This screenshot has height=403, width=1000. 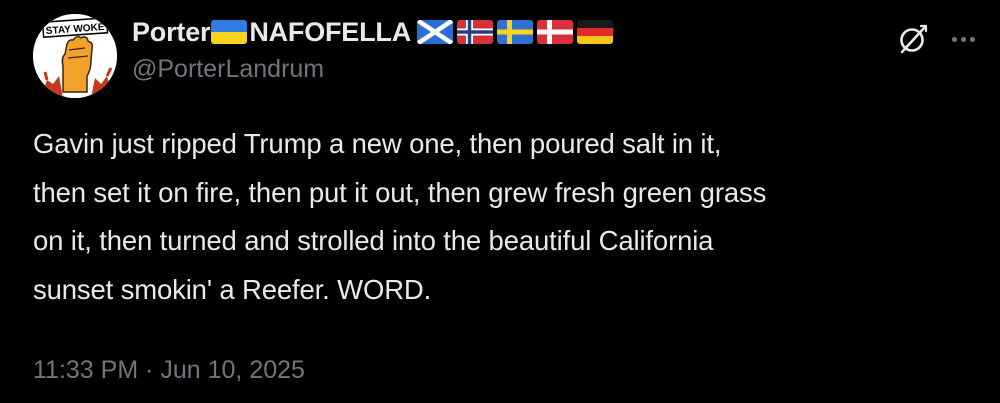 What do you see at coordinates (515, 32) in the screenshot?
I see `sweden-flag-icon` at bounding box center [515, 32].